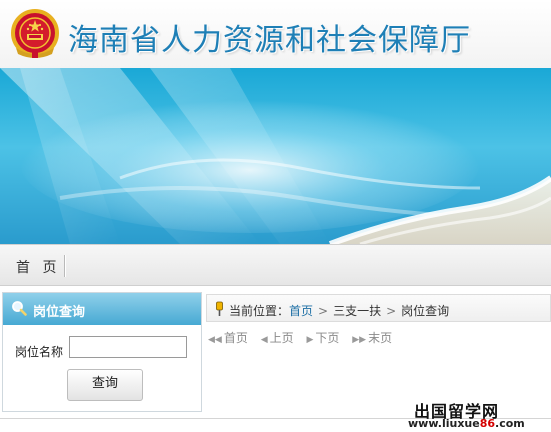 This screenshot has width=551, height=432. What do you see at coordinates (310, 340) in the screenshot?
I see `next-page-icon: ▶` at bounding box center [310, 340].